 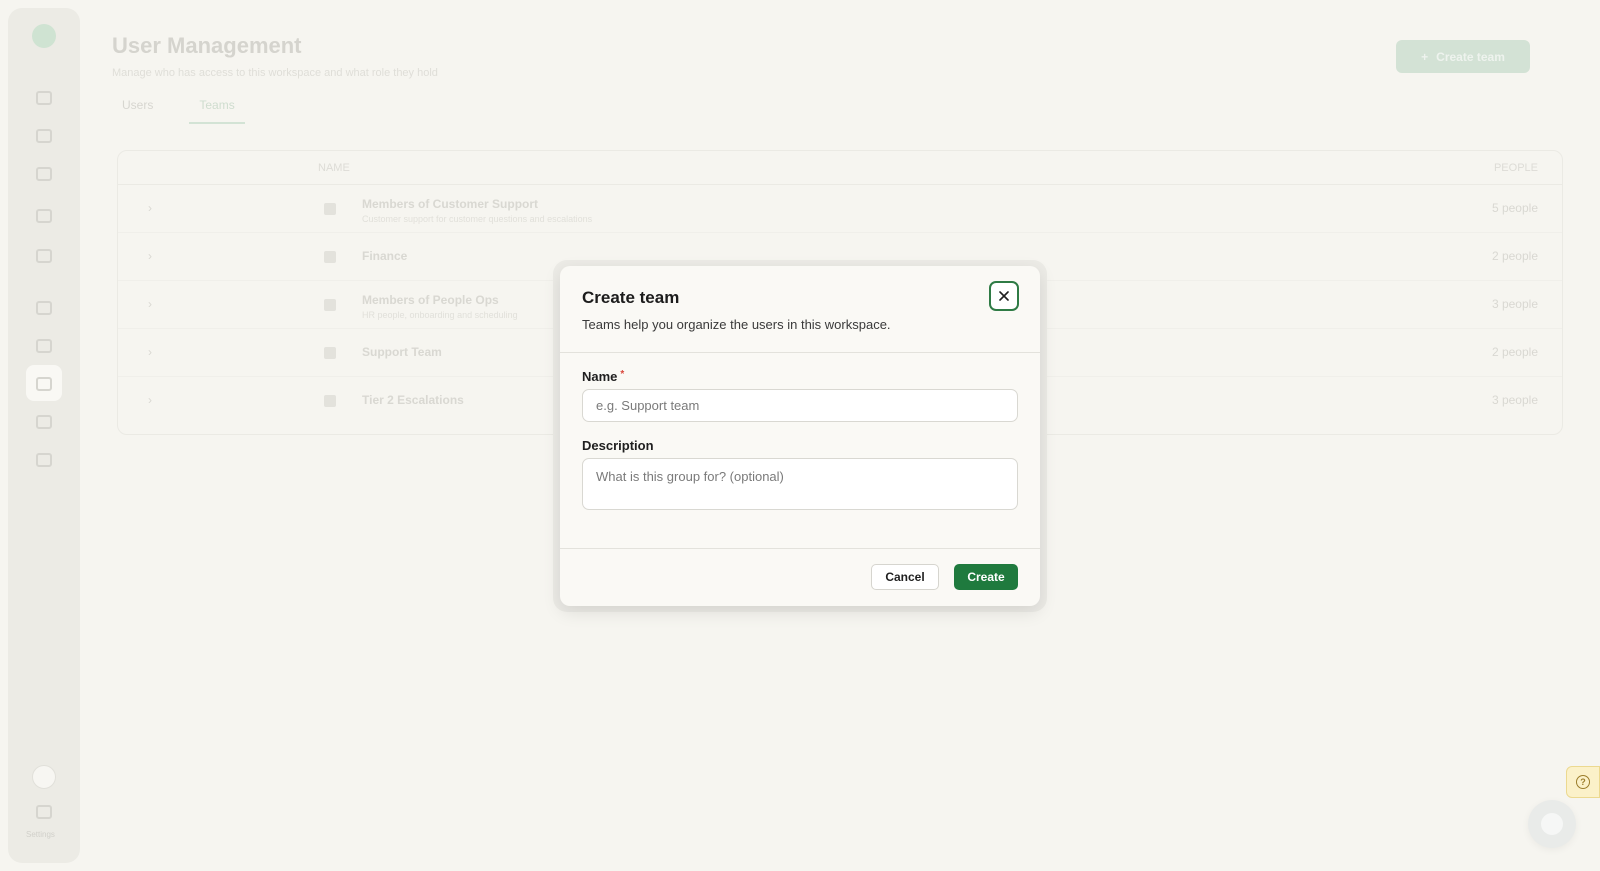 I want to click on settings-icon, so click(x=44, y=460).